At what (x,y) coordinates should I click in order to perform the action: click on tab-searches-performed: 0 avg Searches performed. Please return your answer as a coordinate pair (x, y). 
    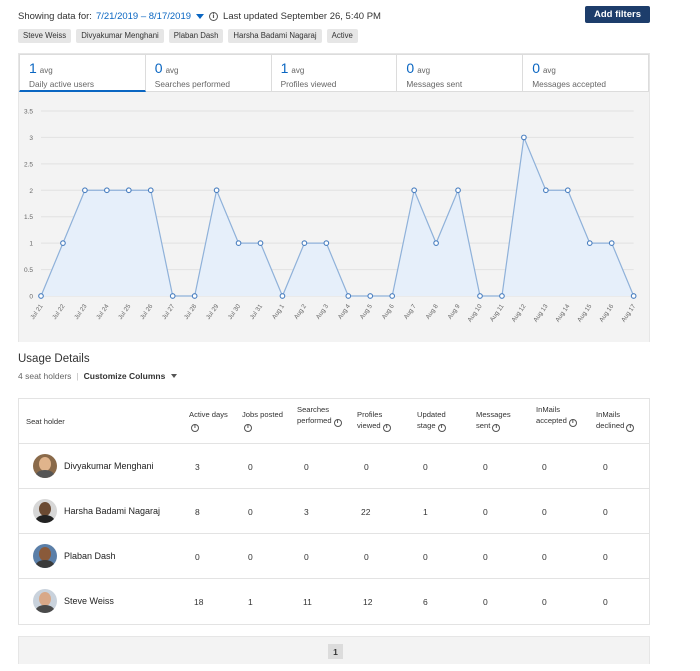
    Looking at the image, I should click on (208, 73).